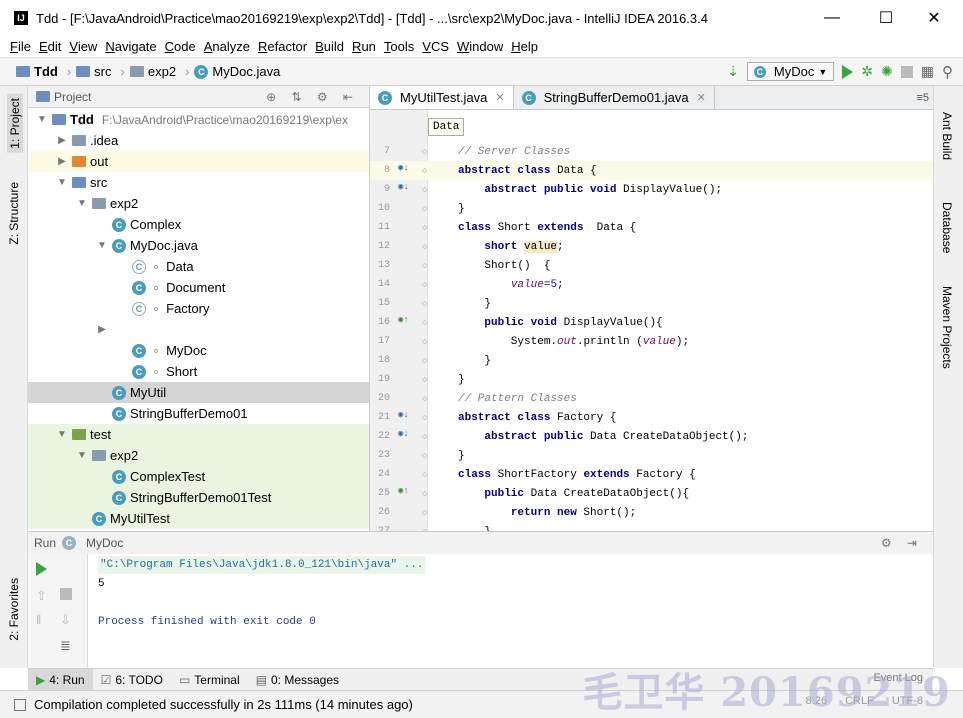 Image resolution: width=963 pixels, height=718 pixels. I want to click on tree-item: ▼ C MyDoc.java, so click(198, 245).